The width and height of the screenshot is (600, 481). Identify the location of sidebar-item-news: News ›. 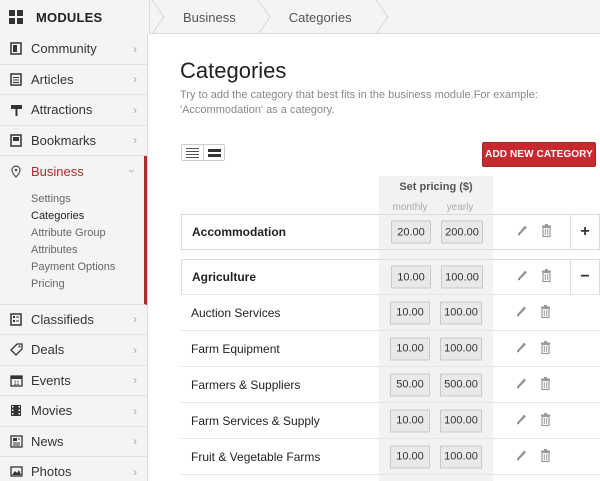
(73, 442).